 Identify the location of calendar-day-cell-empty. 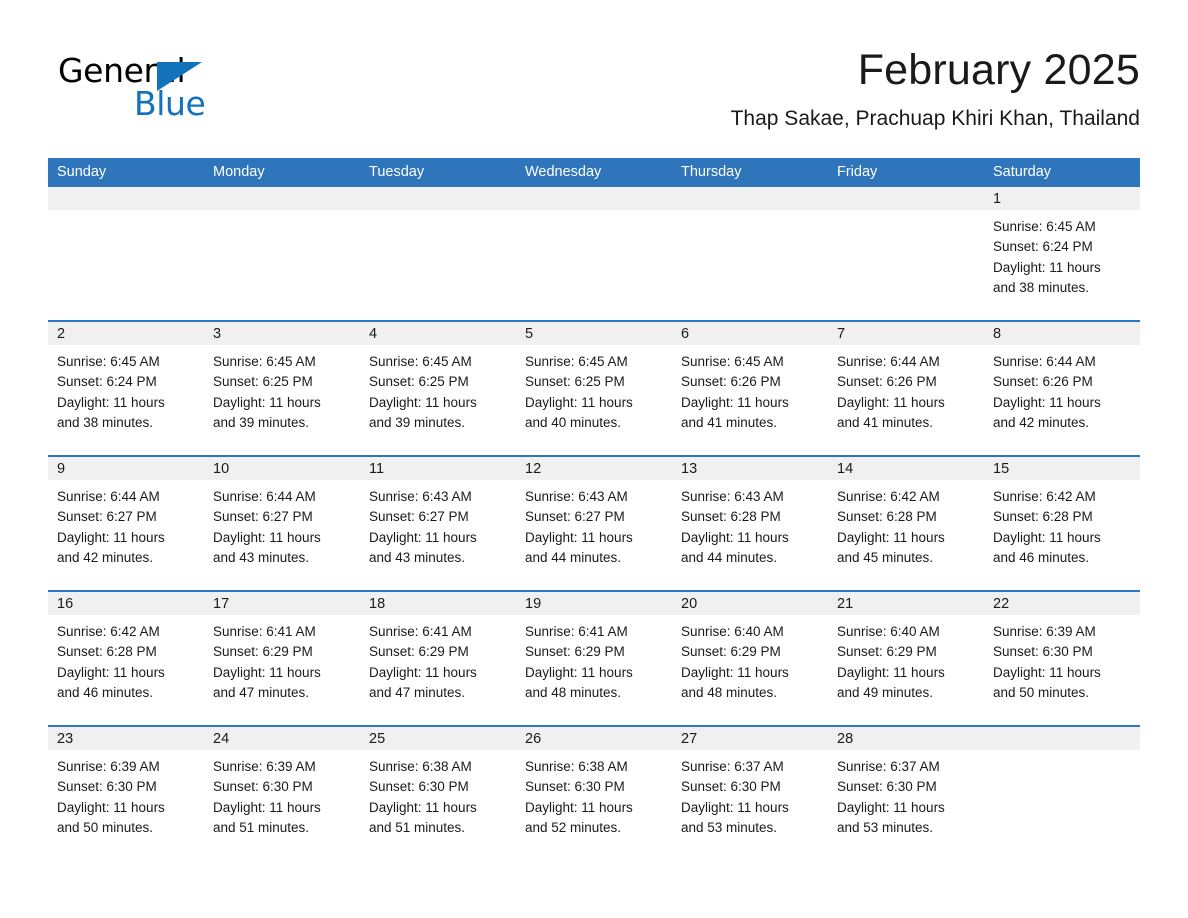
(750, 253).